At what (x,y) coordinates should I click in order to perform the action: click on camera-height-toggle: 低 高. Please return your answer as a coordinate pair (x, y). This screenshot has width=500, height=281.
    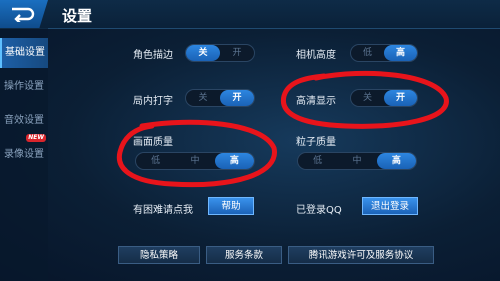
    Looking at the image, I should click on (384, 53).